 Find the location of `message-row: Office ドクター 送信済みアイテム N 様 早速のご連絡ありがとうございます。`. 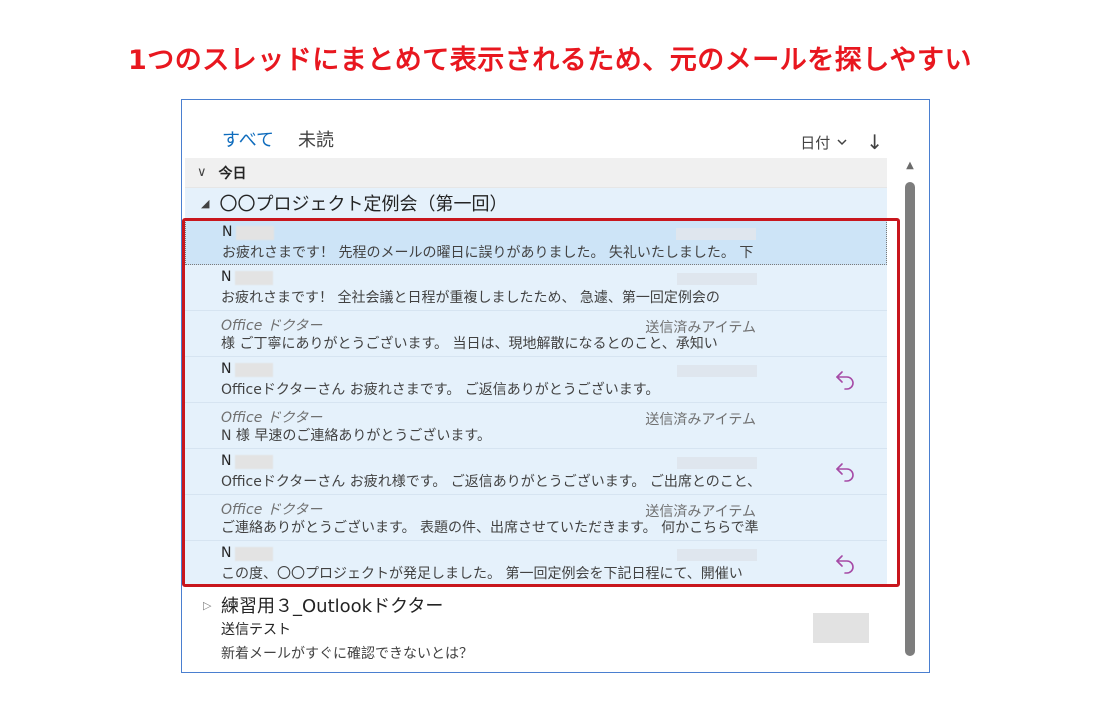

message-row: Office ドクター 送信済みアイテム N 様 早速のご連絡ありがとうございます。 is located at coordinates (536, 426).